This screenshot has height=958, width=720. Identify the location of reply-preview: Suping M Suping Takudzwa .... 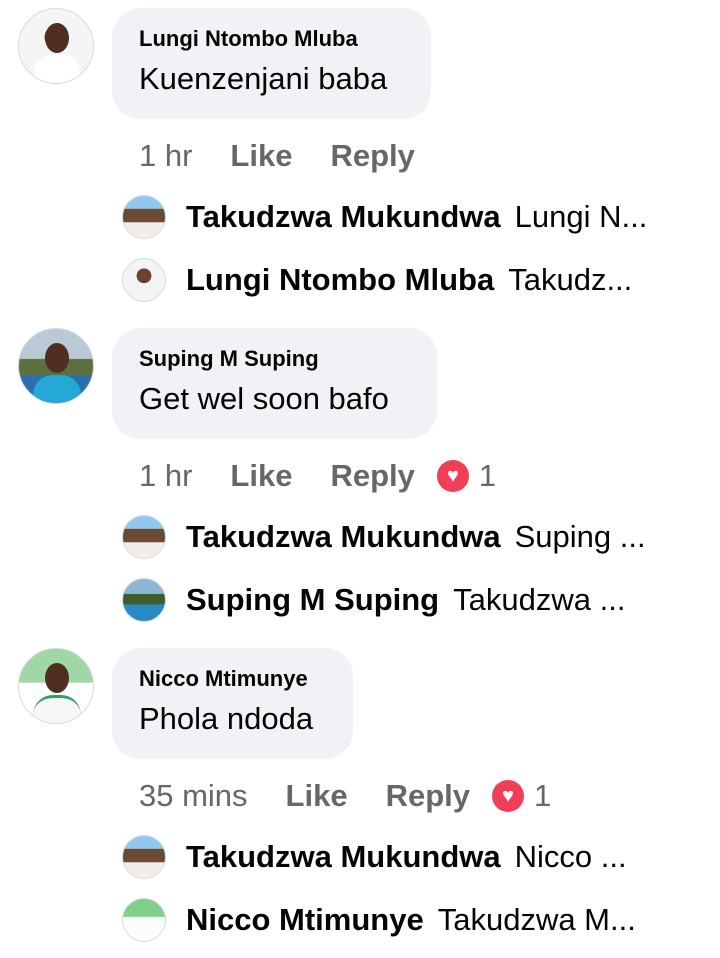
(412, 600).